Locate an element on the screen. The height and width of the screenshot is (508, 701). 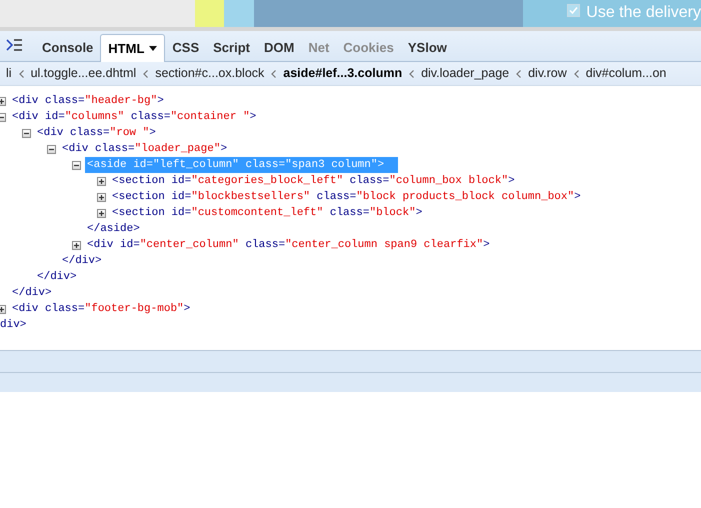
element-tag: <div class="row "> is located at coordinates (96, 133).